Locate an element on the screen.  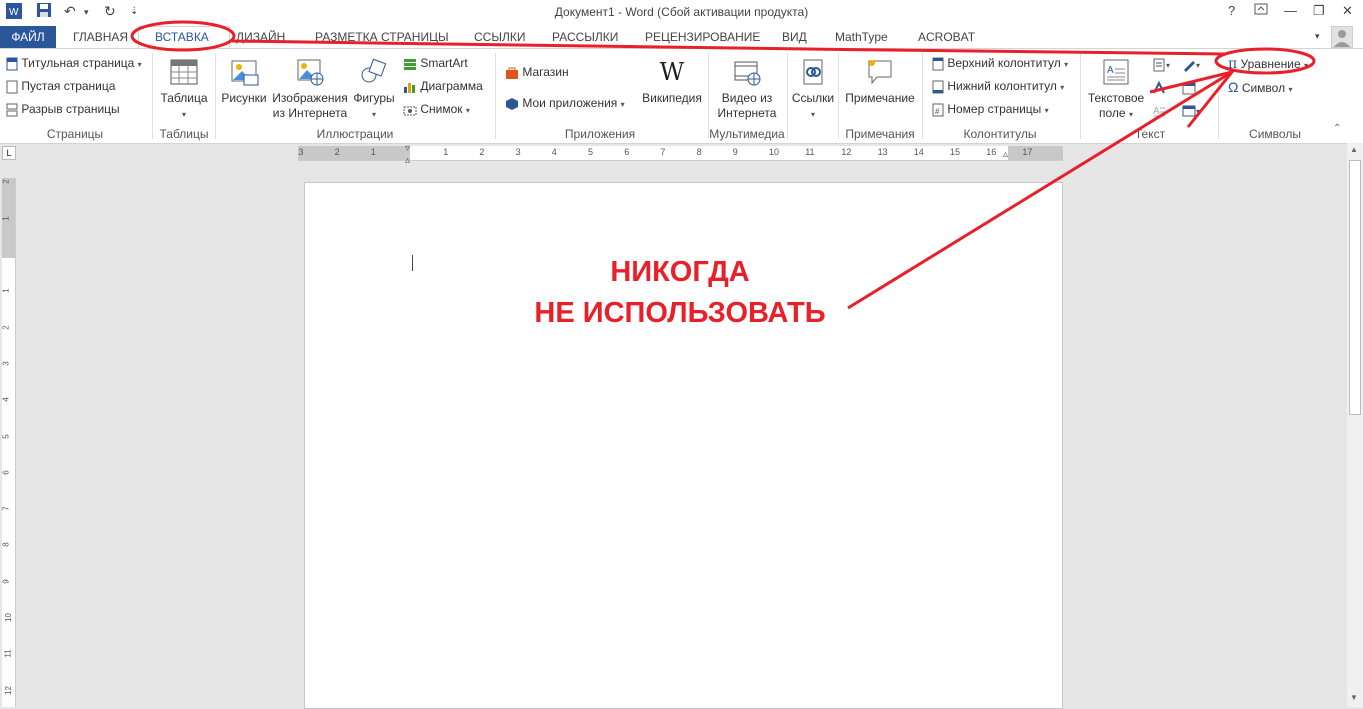
comment-button: Примечание is located at coordinates (880, 81).